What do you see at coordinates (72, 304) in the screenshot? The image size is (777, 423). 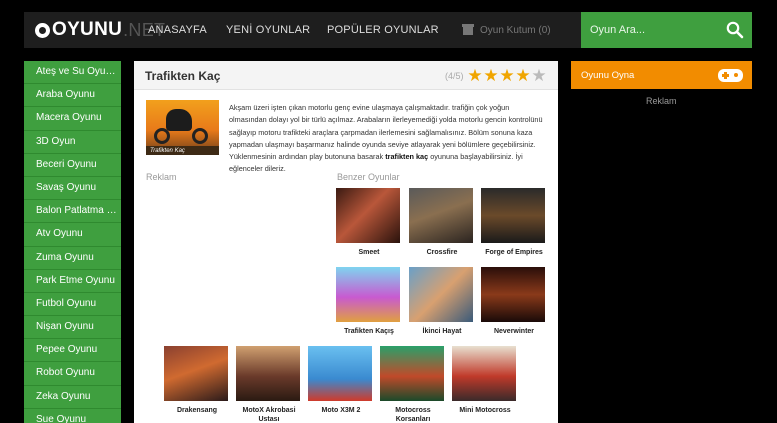 I see `sidebar-item: Futbol Oyunu` at bounding box center [72, 304].